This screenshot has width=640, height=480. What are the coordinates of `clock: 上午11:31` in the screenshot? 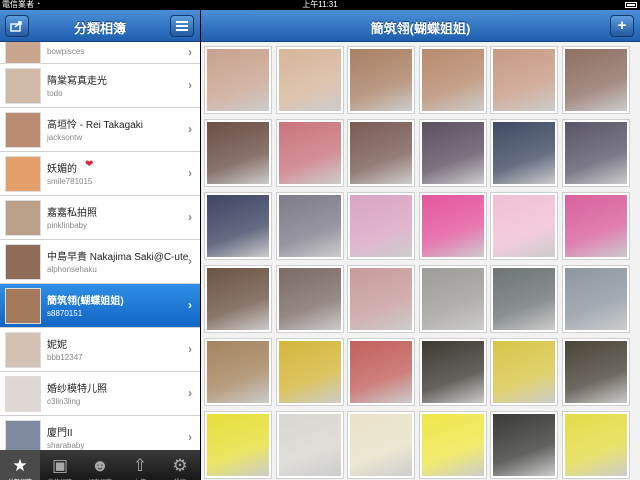 It's located at (320, 4).